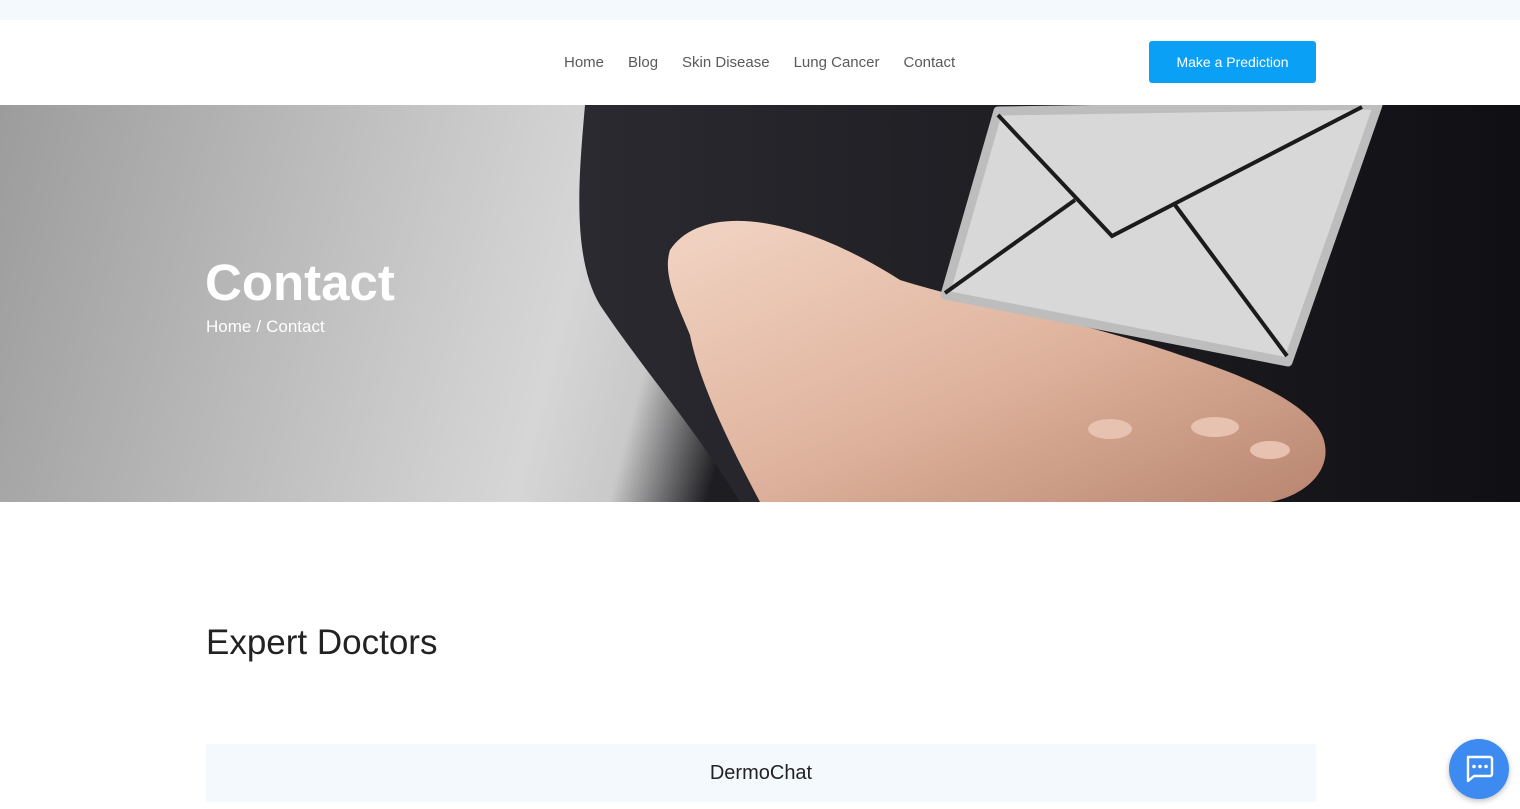  Describe the element at coordinates (300, 282) in the screenshot. I see `page-title: Contact` at that location.